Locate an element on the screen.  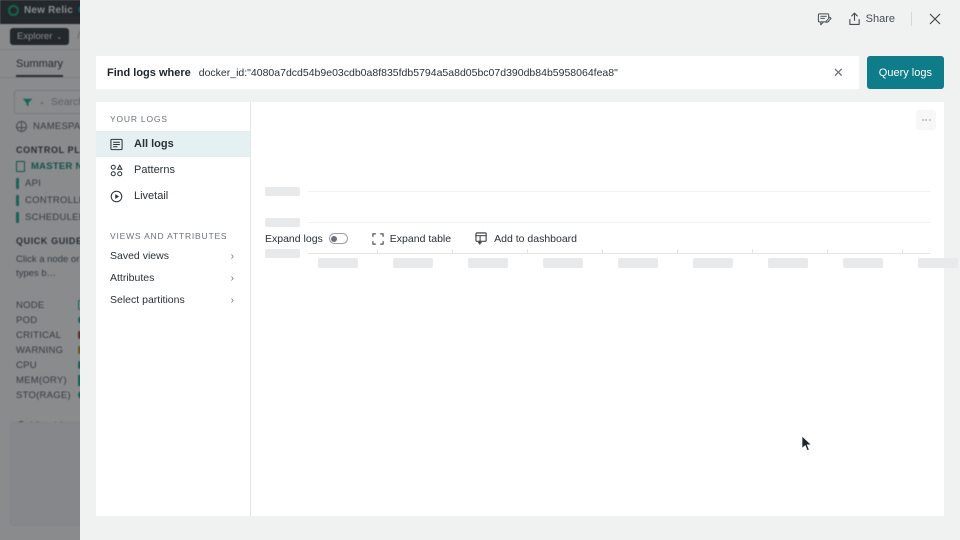
patterns-icon is located at coordinates (116, 170).